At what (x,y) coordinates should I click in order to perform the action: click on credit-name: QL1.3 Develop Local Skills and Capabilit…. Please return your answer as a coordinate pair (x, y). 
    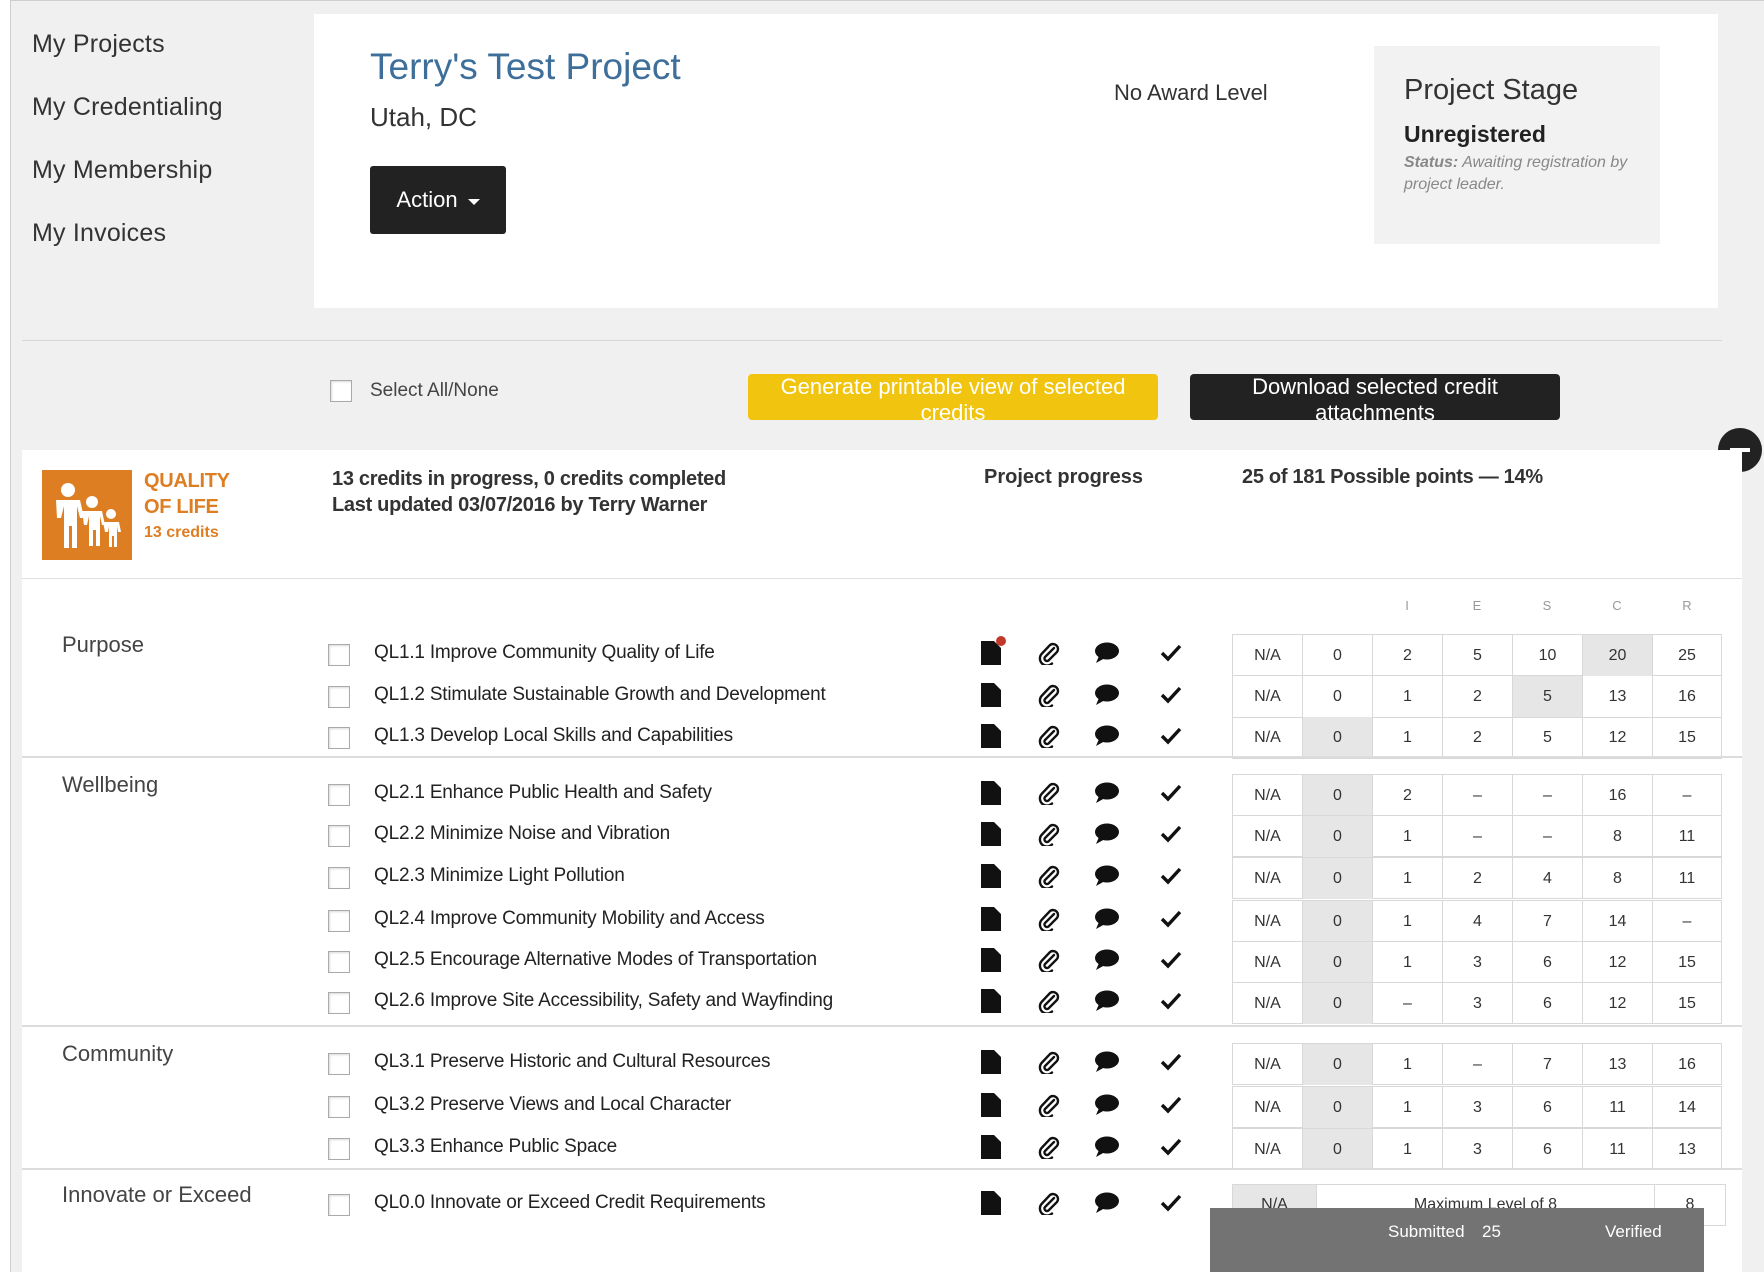
    Looking at the image, I should click on (553, 736).